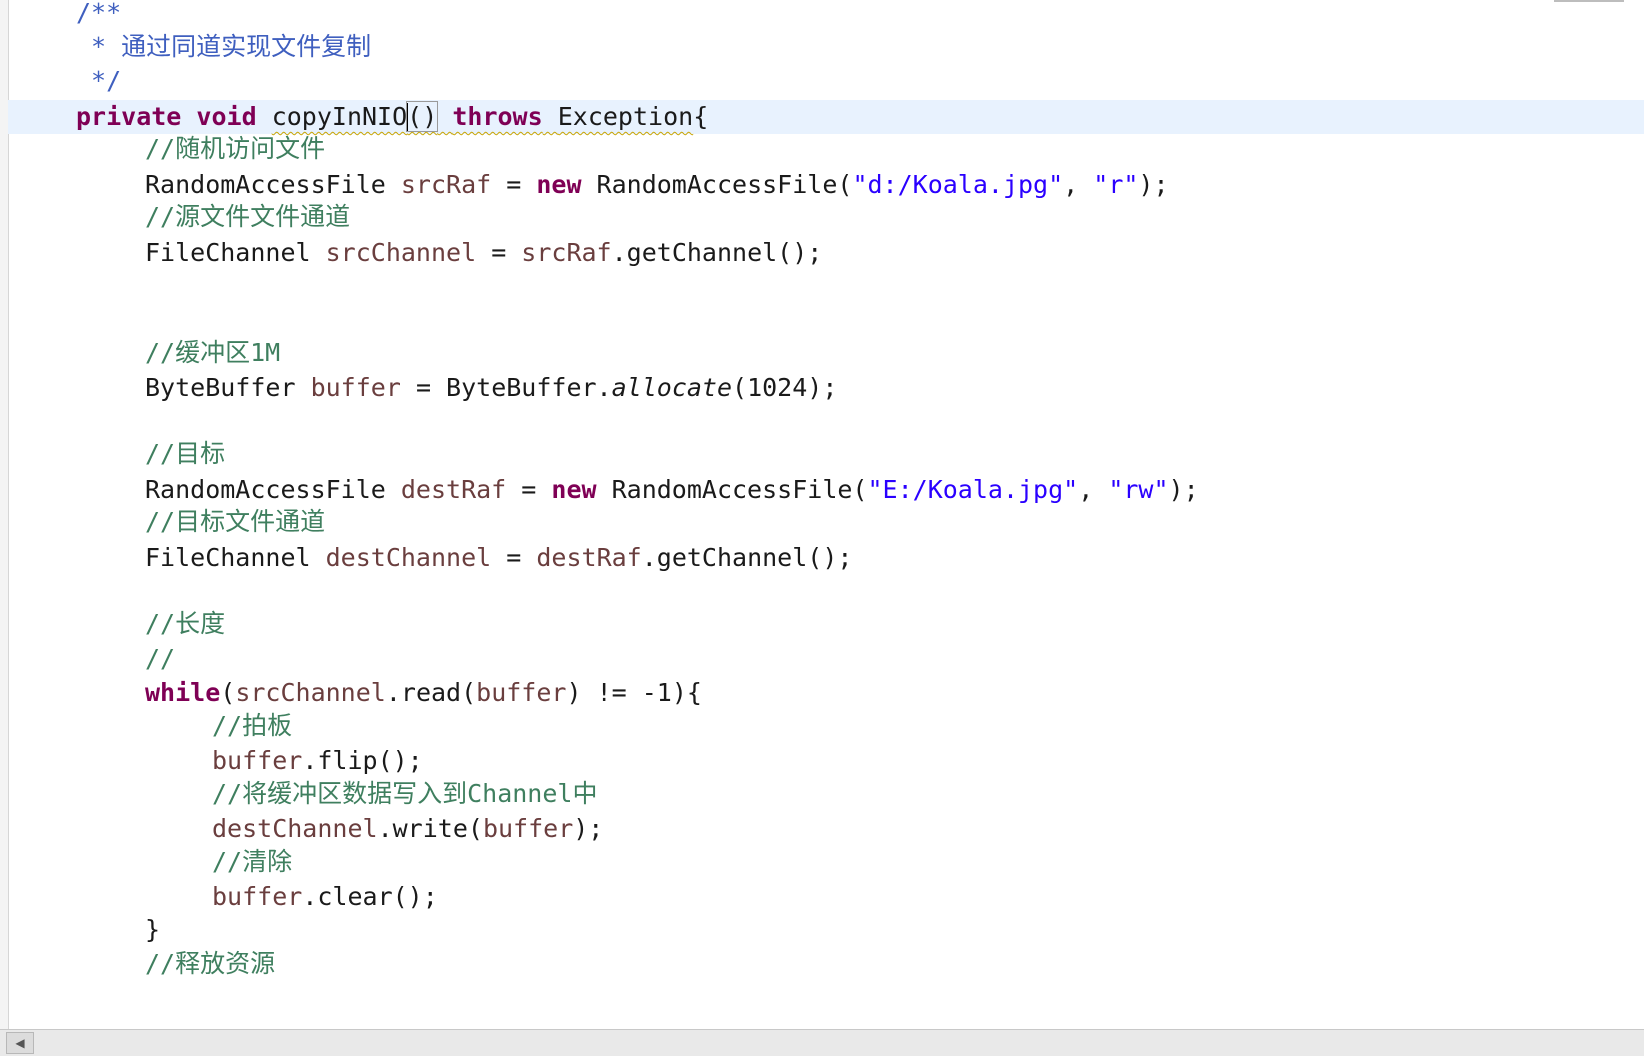 The width and height of the screenshot is (1644, 1056). What do you see at coordinates (826, 761) in the screenshot?
I see `code-line: buffer.flip();` at bounding box center [826, 761].